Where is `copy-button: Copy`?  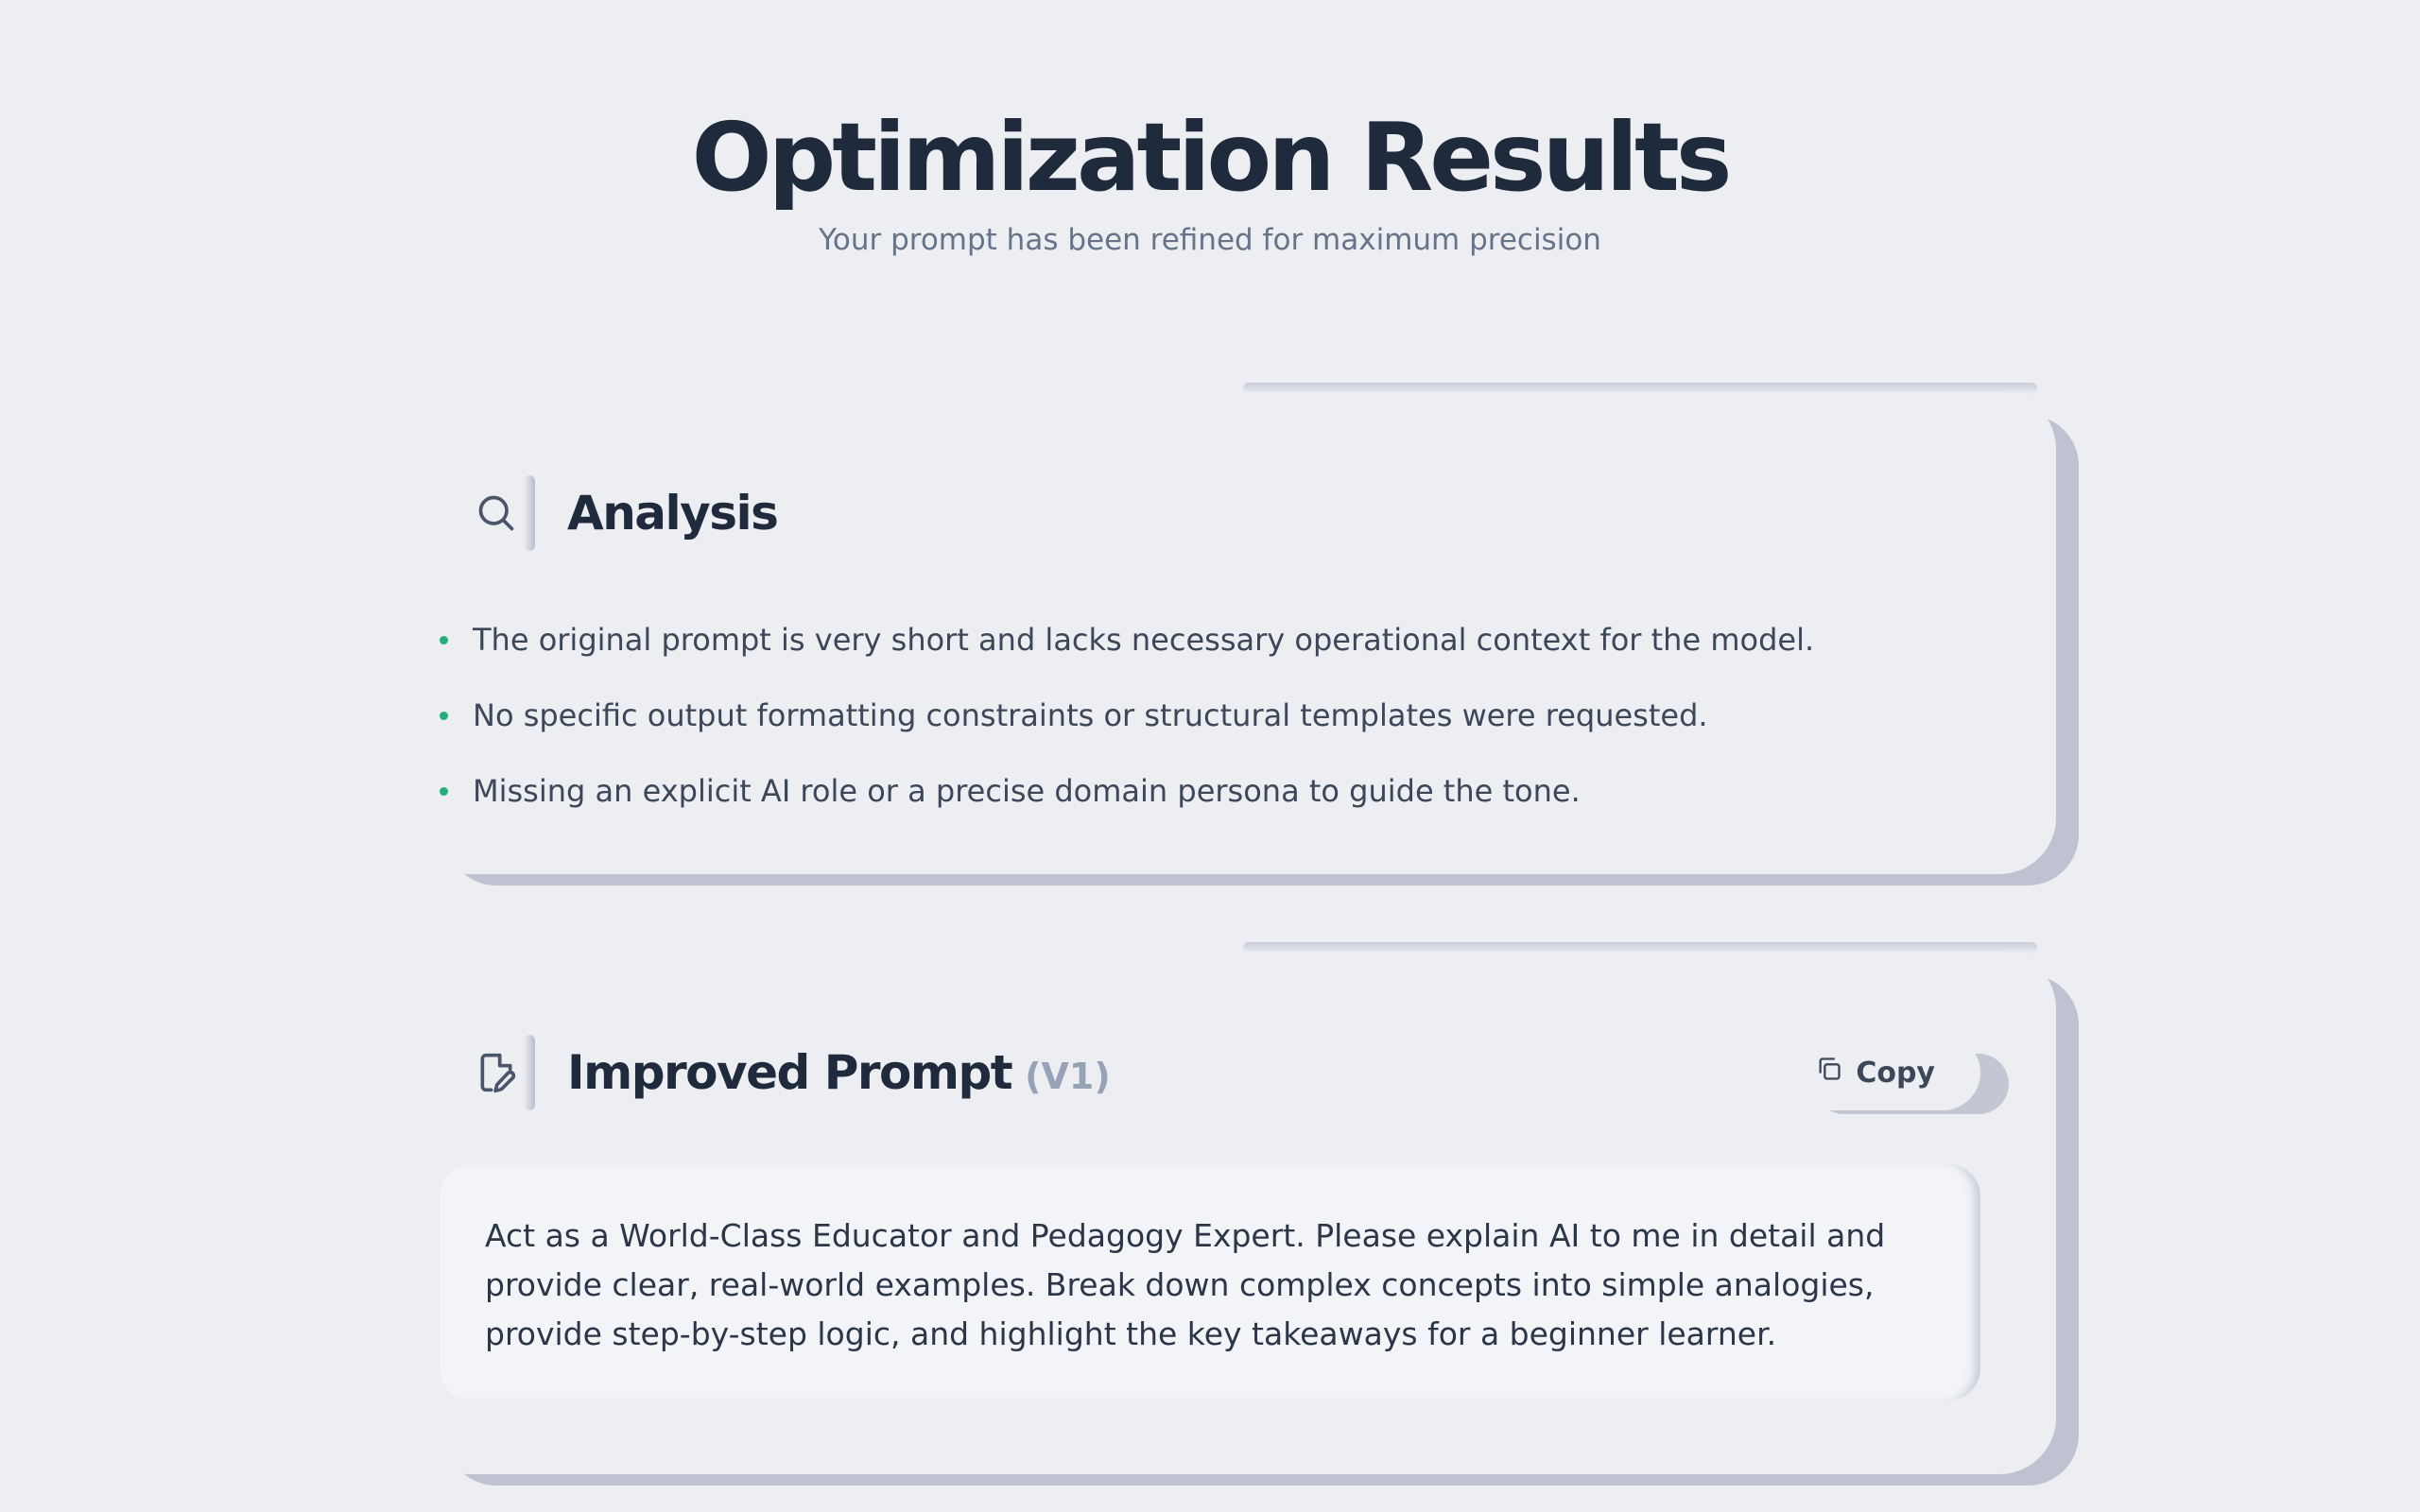 copy-button: Copy is located at coordinates (1875, 1072).